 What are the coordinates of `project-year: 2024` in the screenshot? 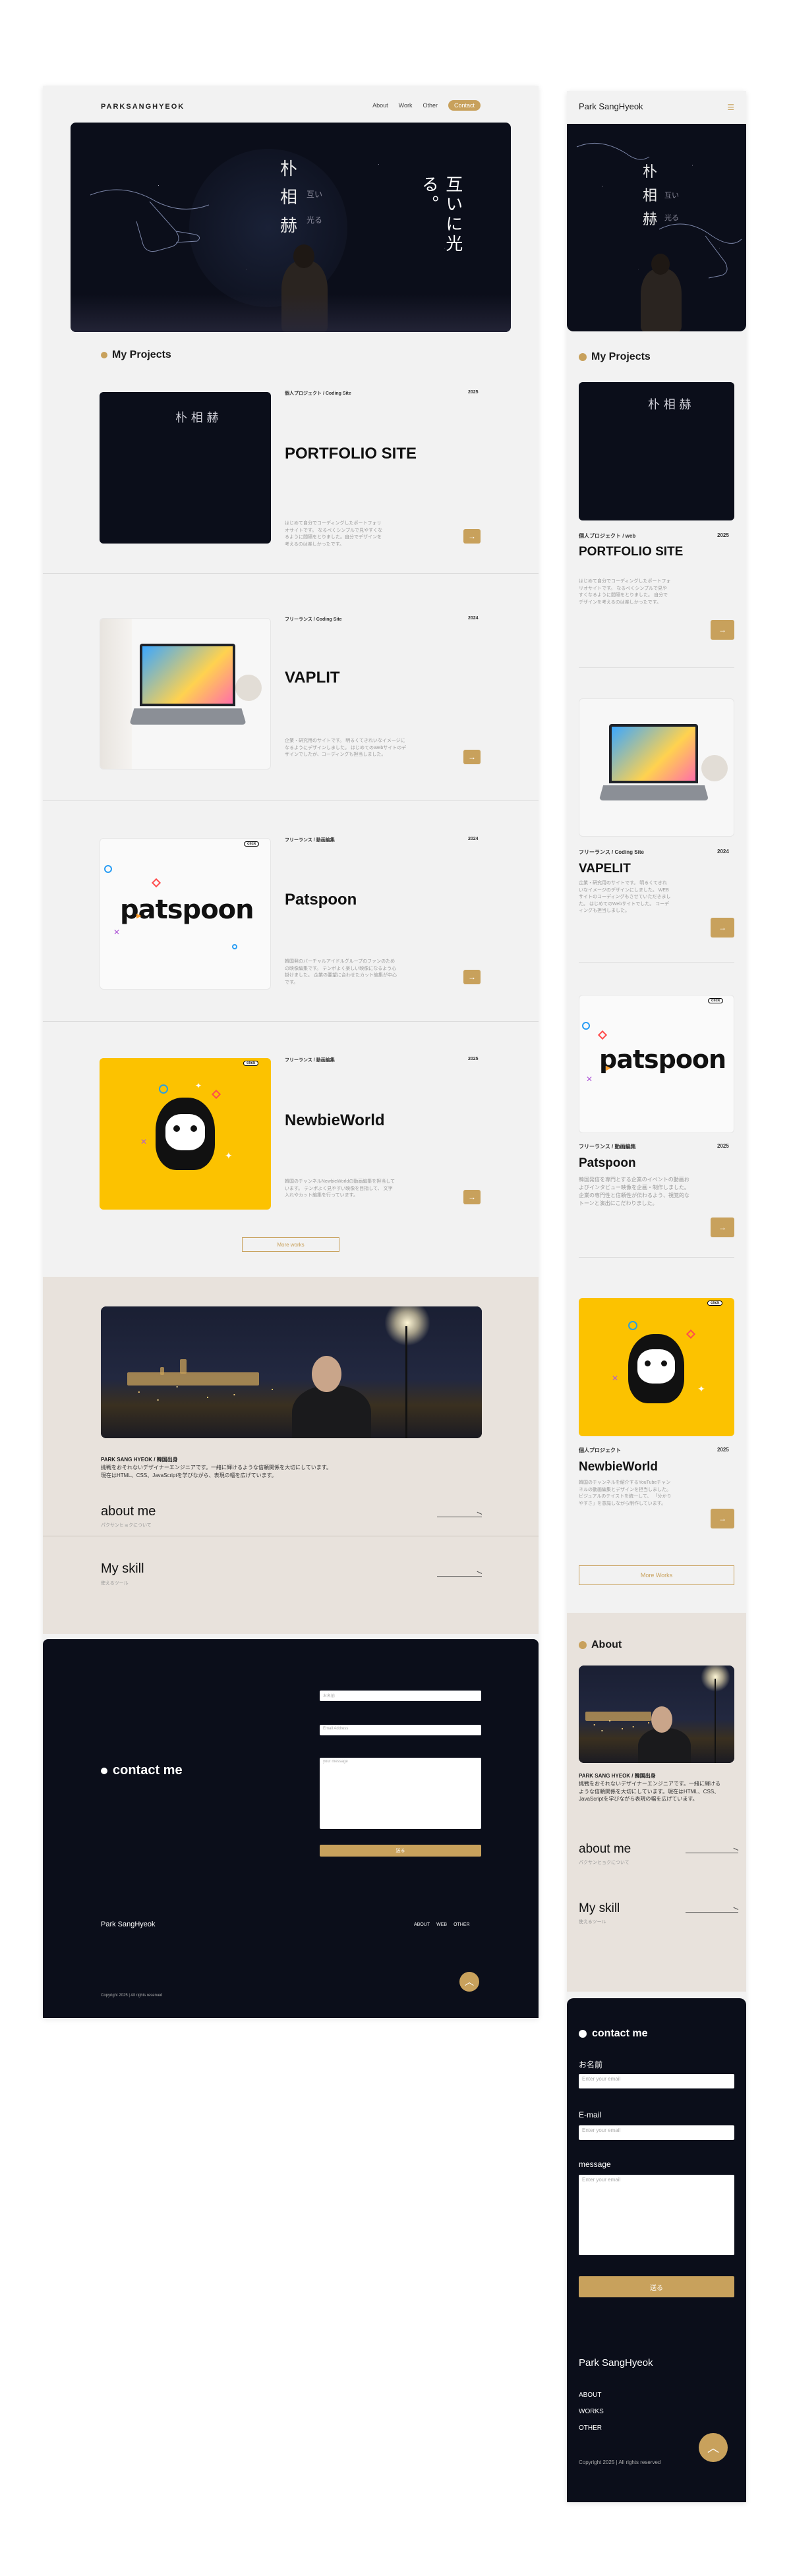 It's located at (473, 839).